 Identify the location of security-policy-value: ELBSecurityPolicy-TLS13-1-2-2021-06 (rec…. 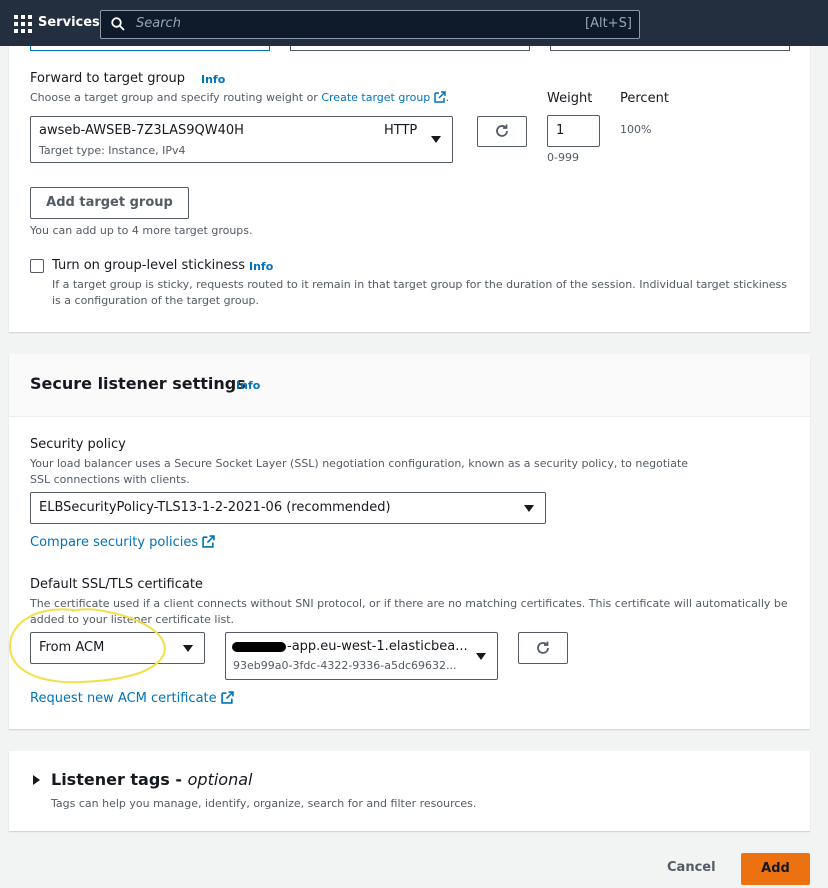
(215, 507).